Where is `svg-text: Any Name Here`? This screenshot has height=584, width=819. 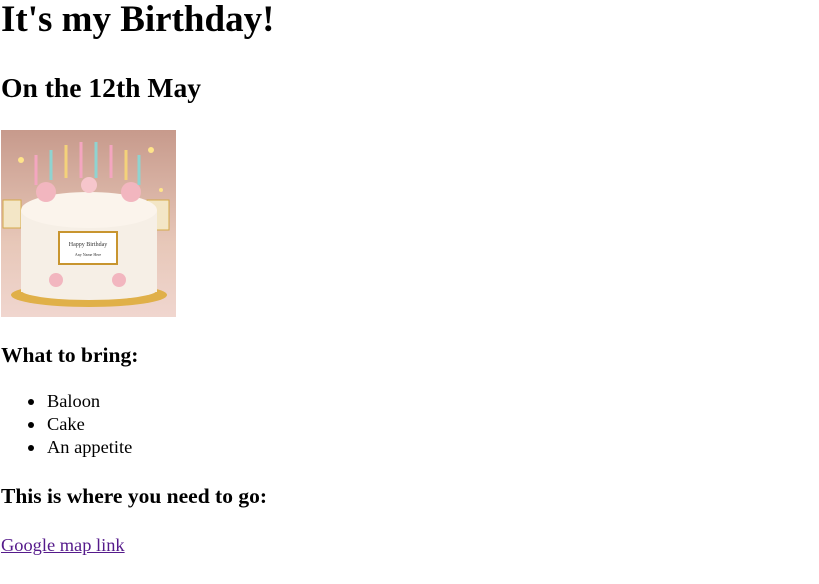 svg-text: Any Name Here is located at coordinates (88, 254).